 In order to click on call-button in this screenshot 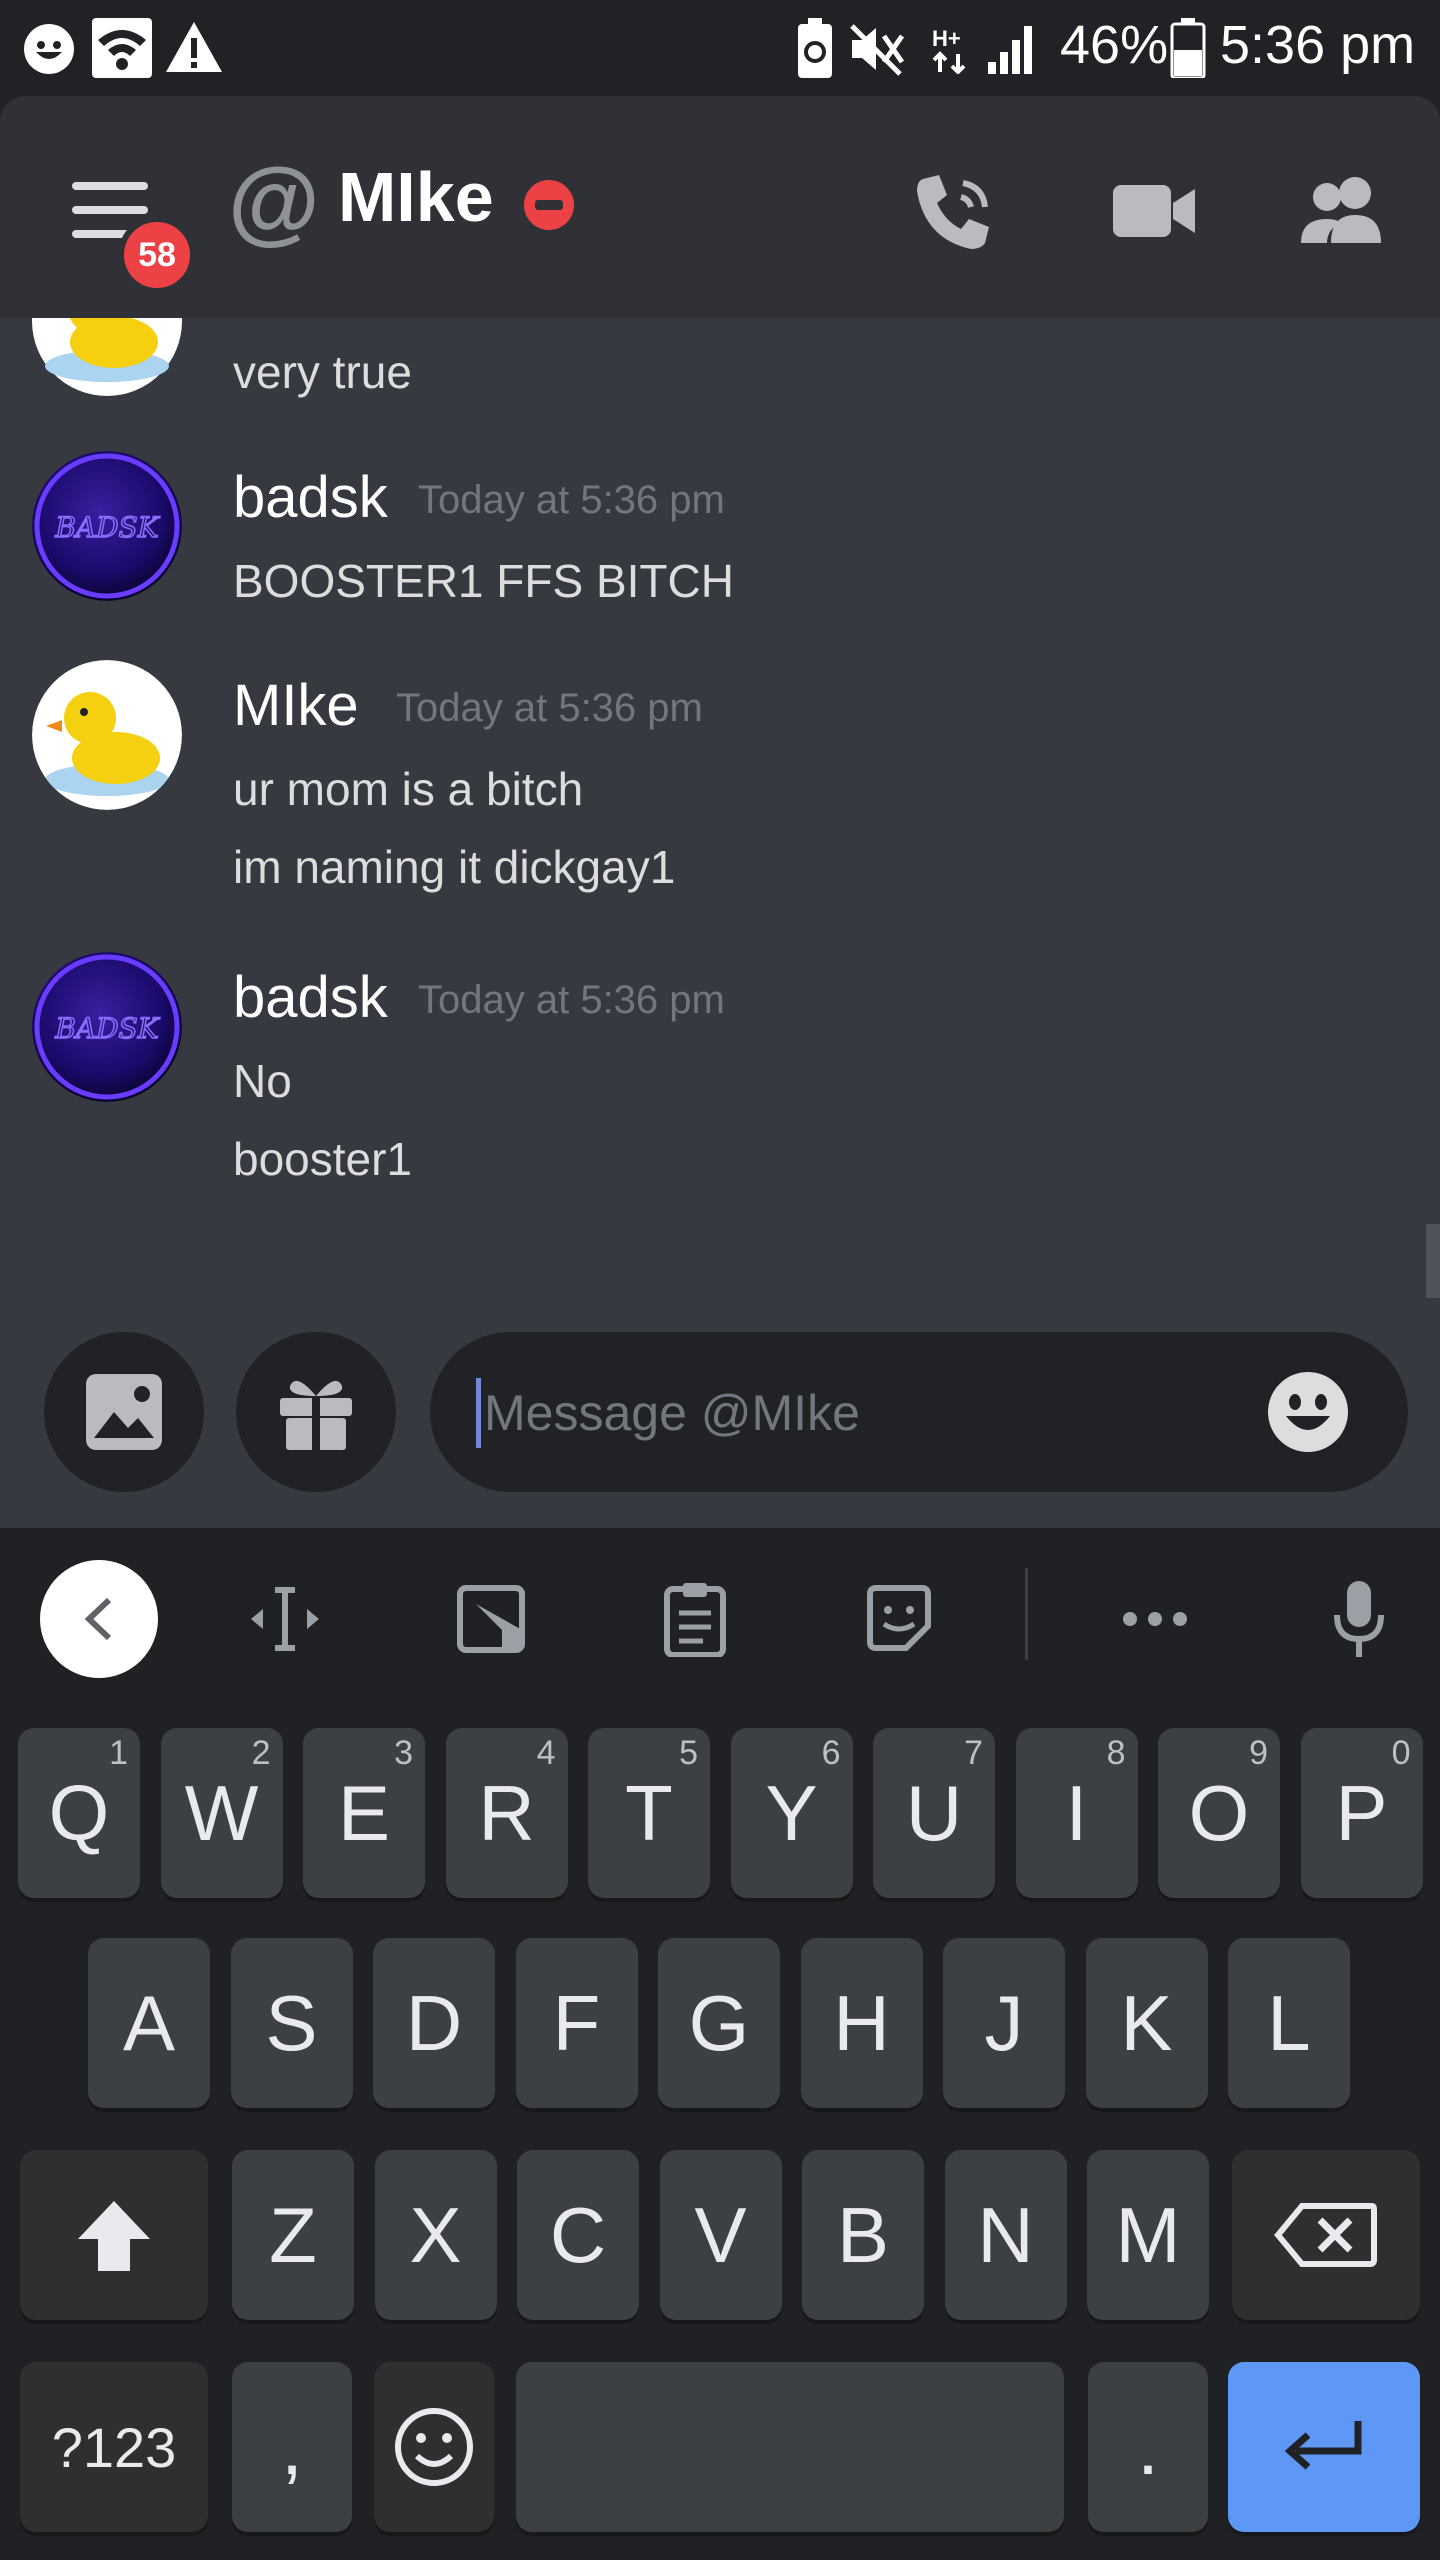, I will do `click(956, 211)`.